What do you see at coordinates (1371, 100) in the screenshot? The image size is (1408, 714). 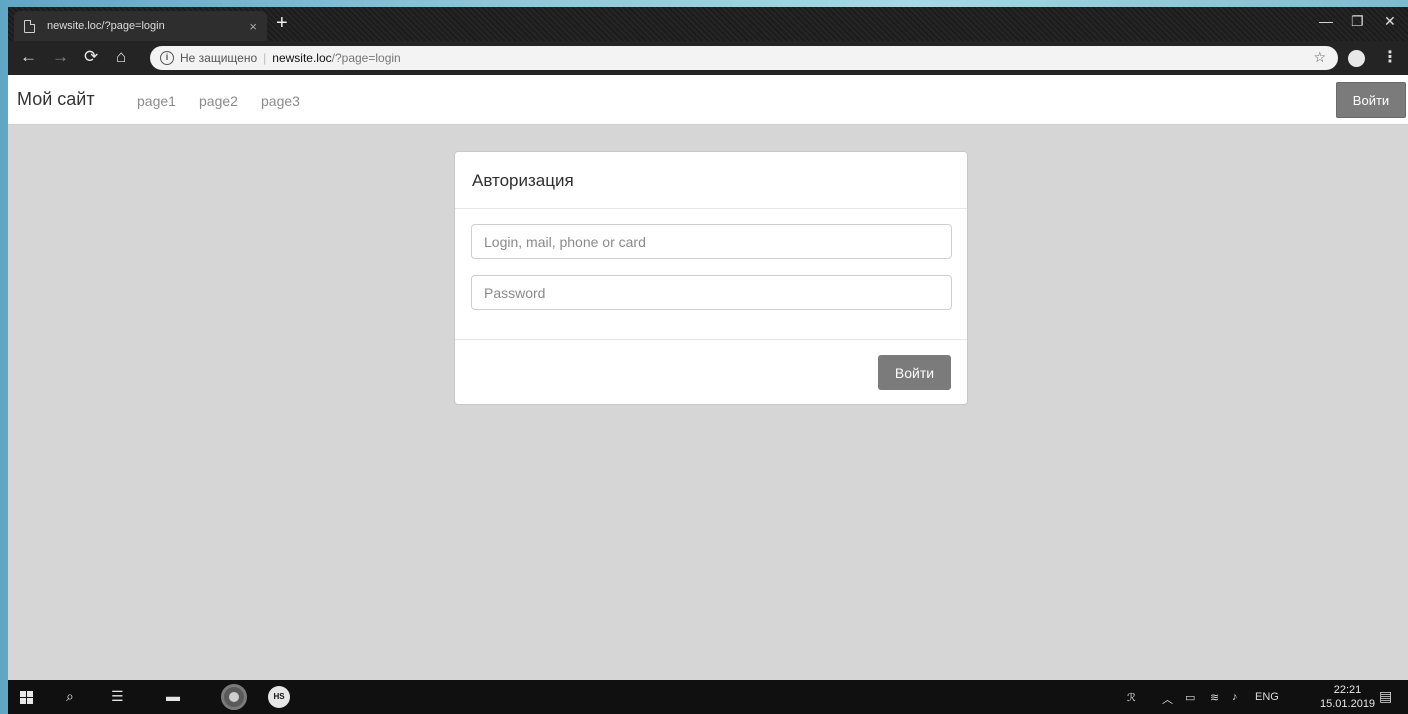 I see `navbar-login-button: Войти` at bounding box center [1371, 100].